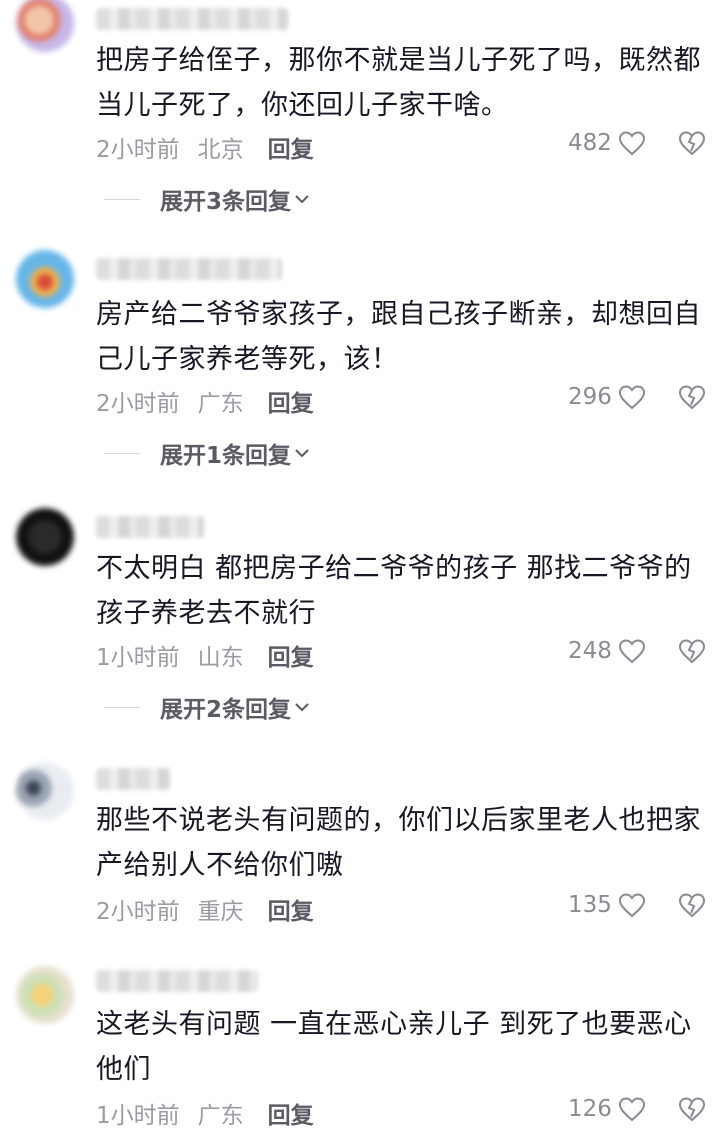  What do you see at coordinates (590, 397) in the screenshot?
I see `like-count: 296` at bounding box center [590, 397].